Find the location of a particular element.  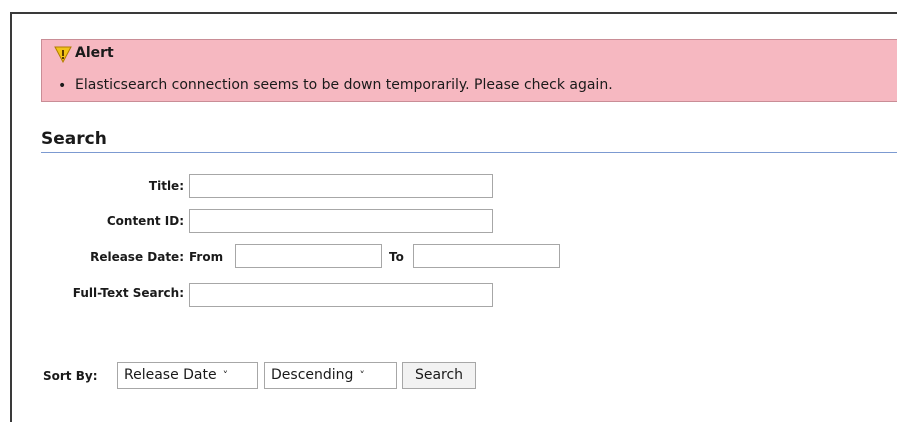

content-id-label: Content ID: is located at coordinates (145, 221).